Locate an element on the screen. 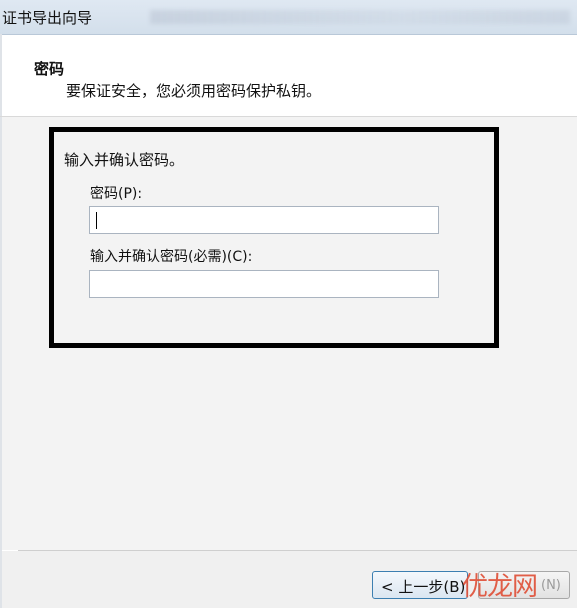  section-title: 密码 is located at coordinates (49, 69).